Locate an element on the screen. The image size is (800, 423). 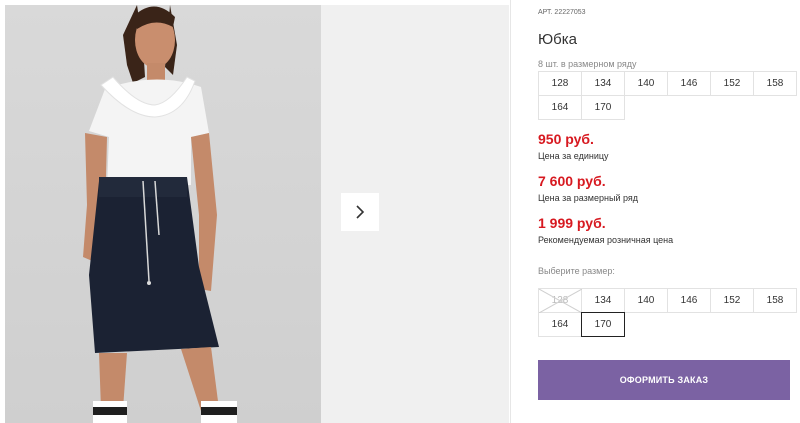
article-value: 22227053 is located at coordinates (570, 12).